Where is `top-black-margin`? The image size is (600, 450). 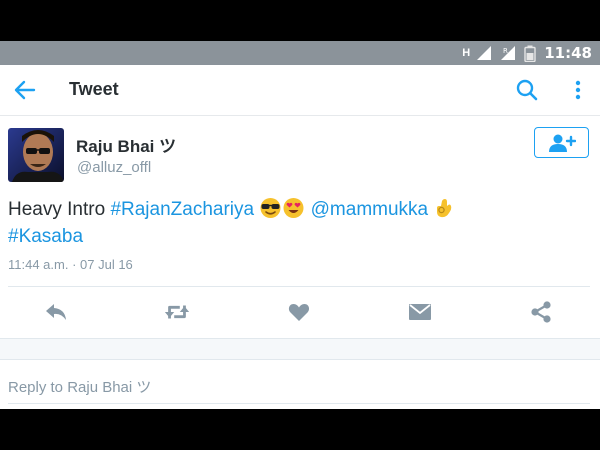
top-black-margin is located at coordinates (300, 20).